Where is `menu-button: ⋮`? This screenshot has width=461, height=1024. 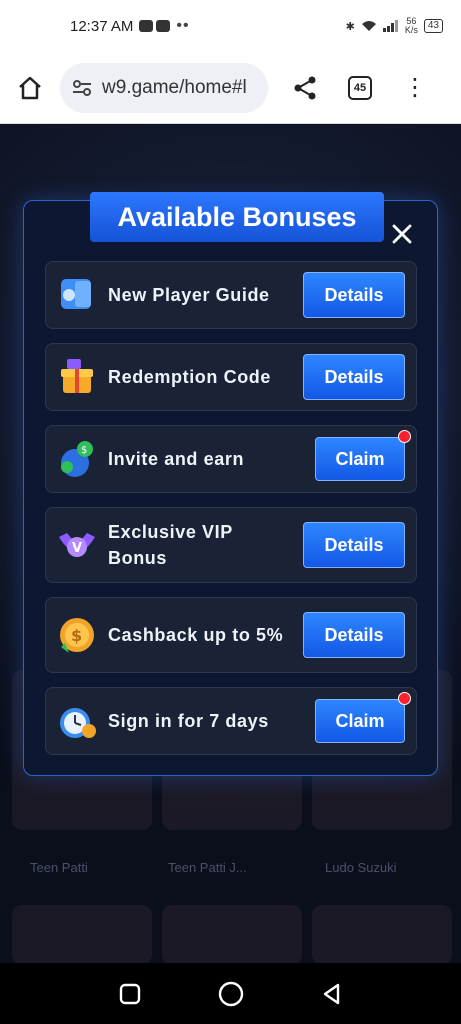
menu-button: ⋮ is located at coordinates (415, 87).